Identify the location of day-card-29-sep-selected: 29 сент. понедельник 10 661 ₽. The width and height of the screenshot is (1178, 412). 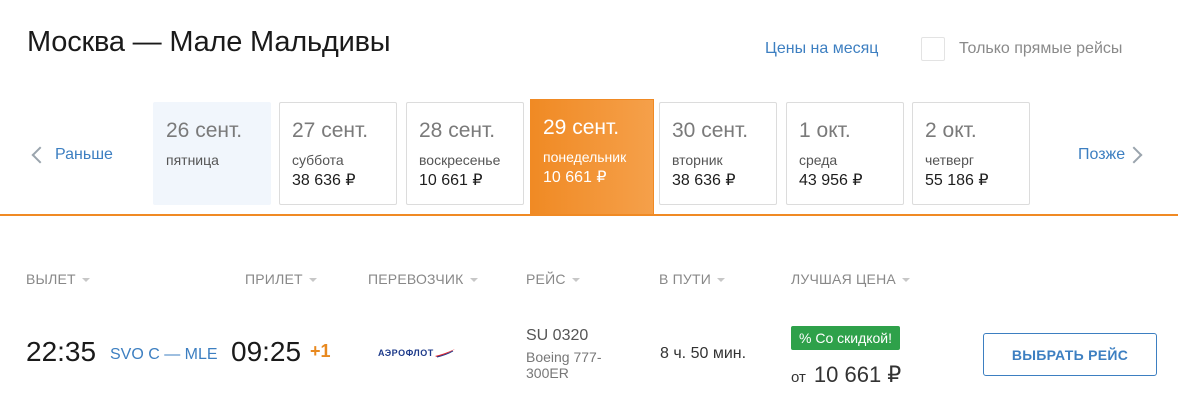
(592, 157).